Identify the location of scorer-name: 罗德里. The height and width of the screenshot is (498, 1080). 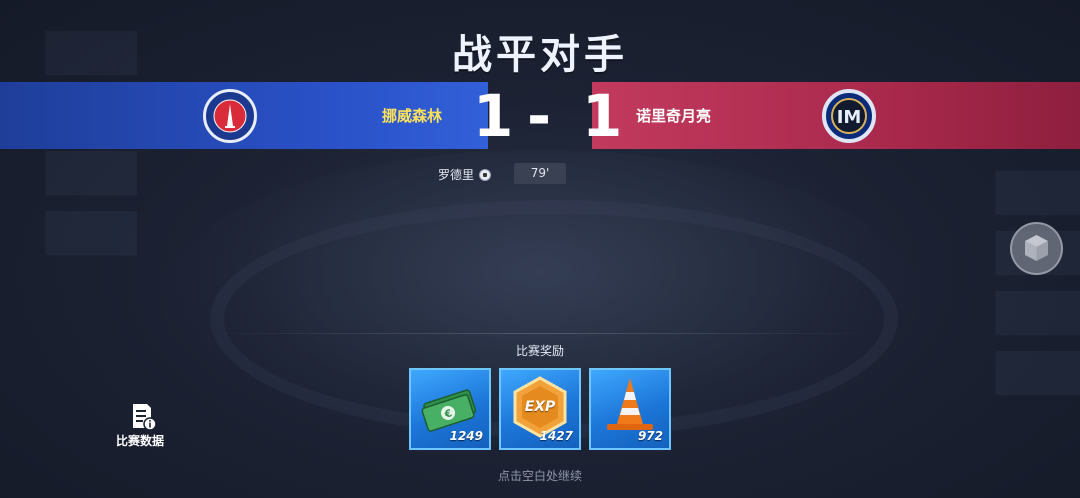
(456, 175).